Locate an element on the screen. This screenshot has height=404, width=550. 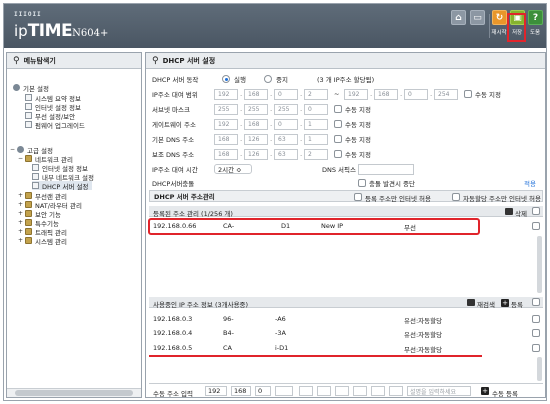
auto-only-checkbox is located at coordinates (456, 197).